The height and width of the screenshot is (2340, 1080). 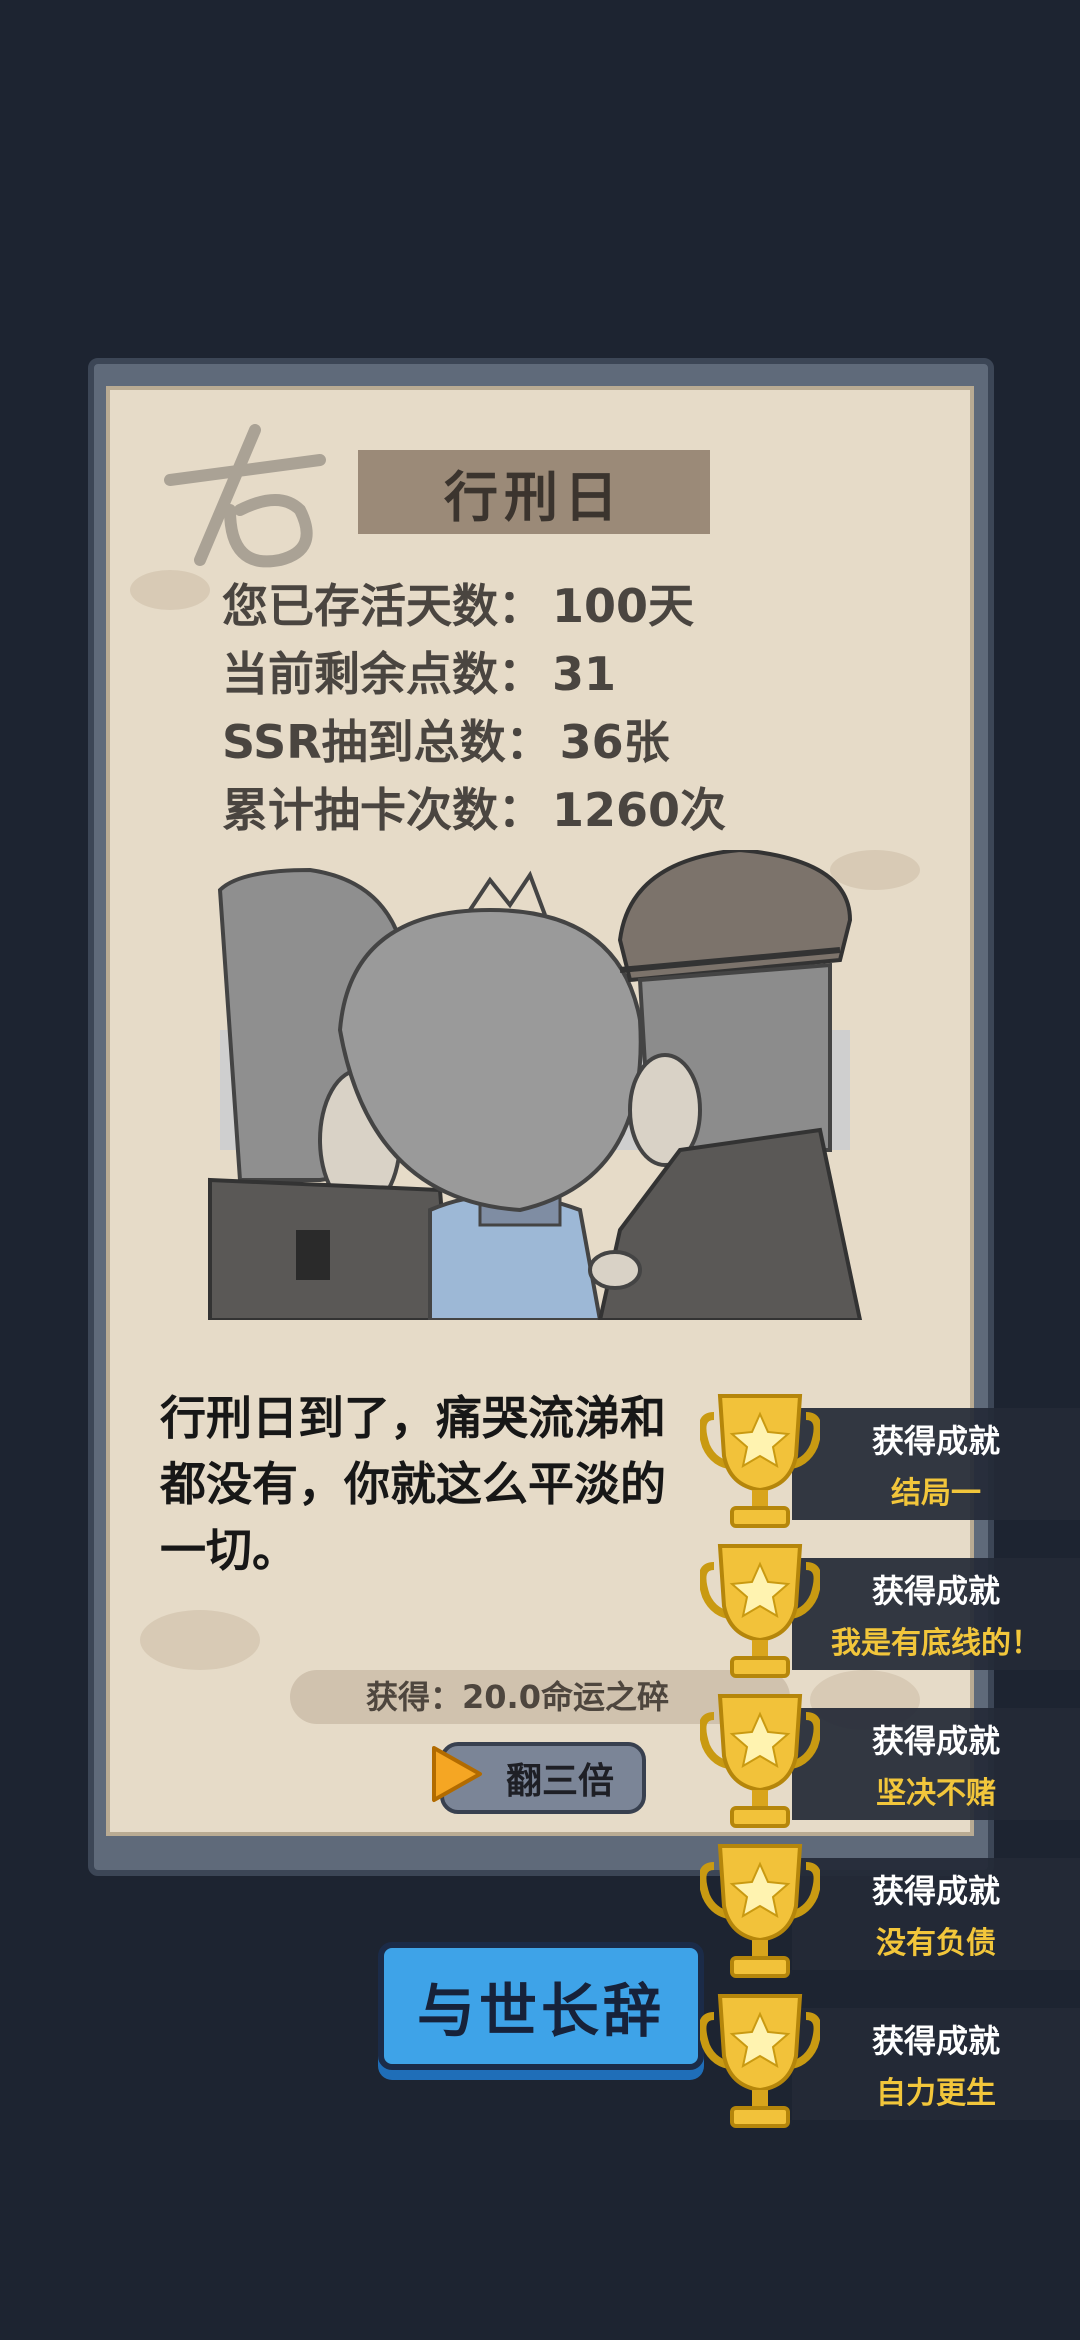 What do you see at coordinates (623, 606) in the screenshot?
I see `stat-value: 100天` at bounding box center [623, 606].